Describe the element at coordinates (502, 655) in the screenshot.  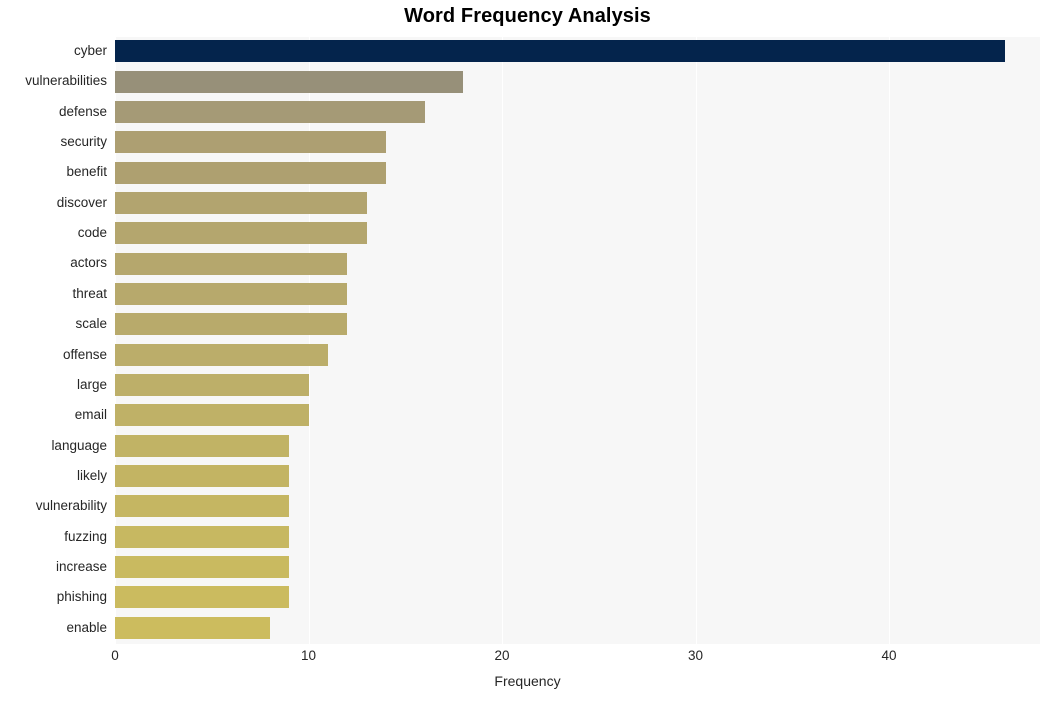
I see `x-axis-tick-label: 20` at that location.